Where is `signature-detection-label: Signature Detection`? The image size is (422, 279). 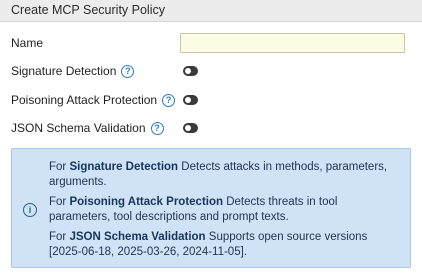 signature-detection-label: Signature Detection is located at coordinates (64, 71).